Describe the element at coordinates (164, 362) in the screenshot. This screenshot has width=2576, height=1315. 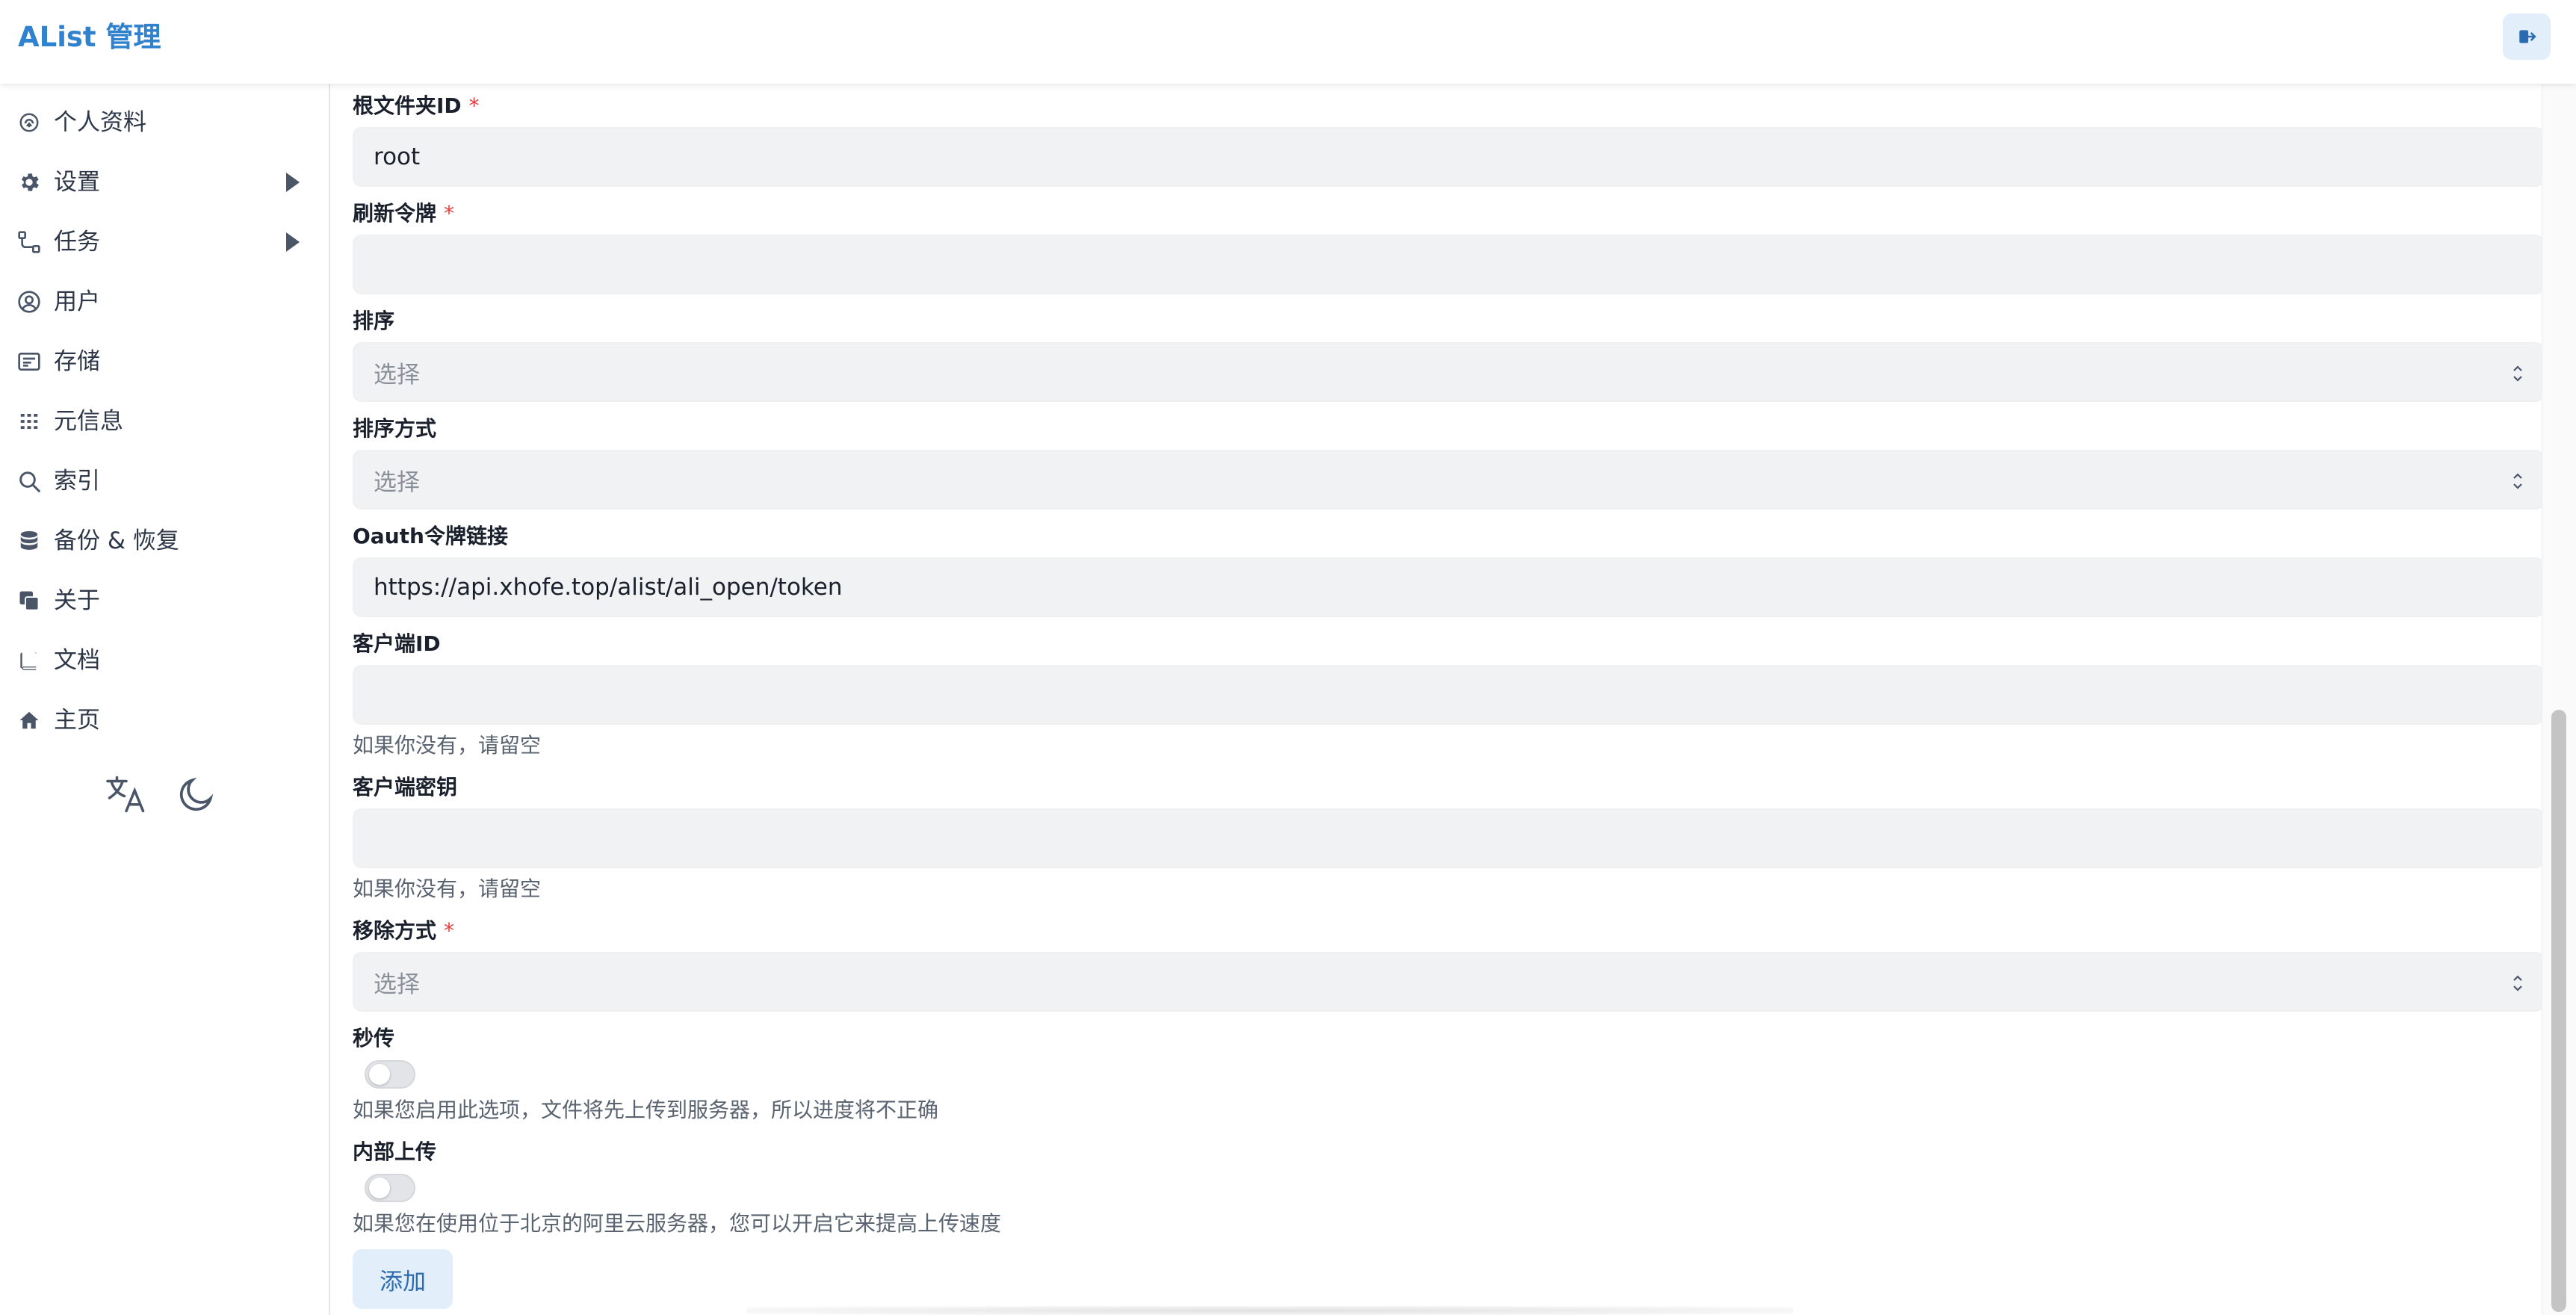
I see `sidebar-item-storage: 存储` at that location.